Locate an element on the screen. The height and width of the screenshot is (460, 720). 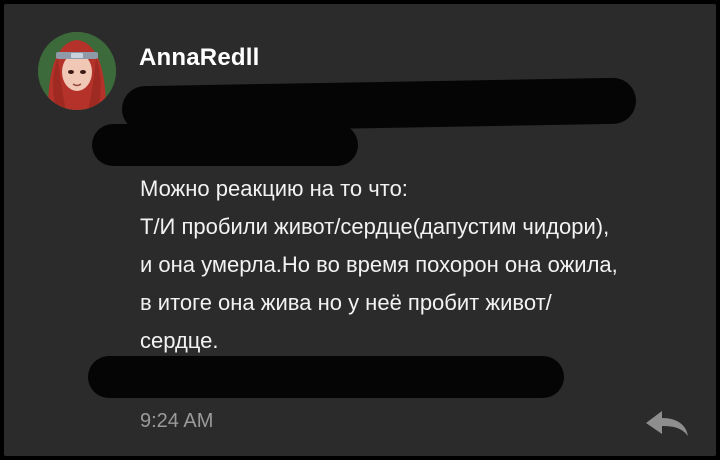
reply-button is located at coordinates (667, 423).